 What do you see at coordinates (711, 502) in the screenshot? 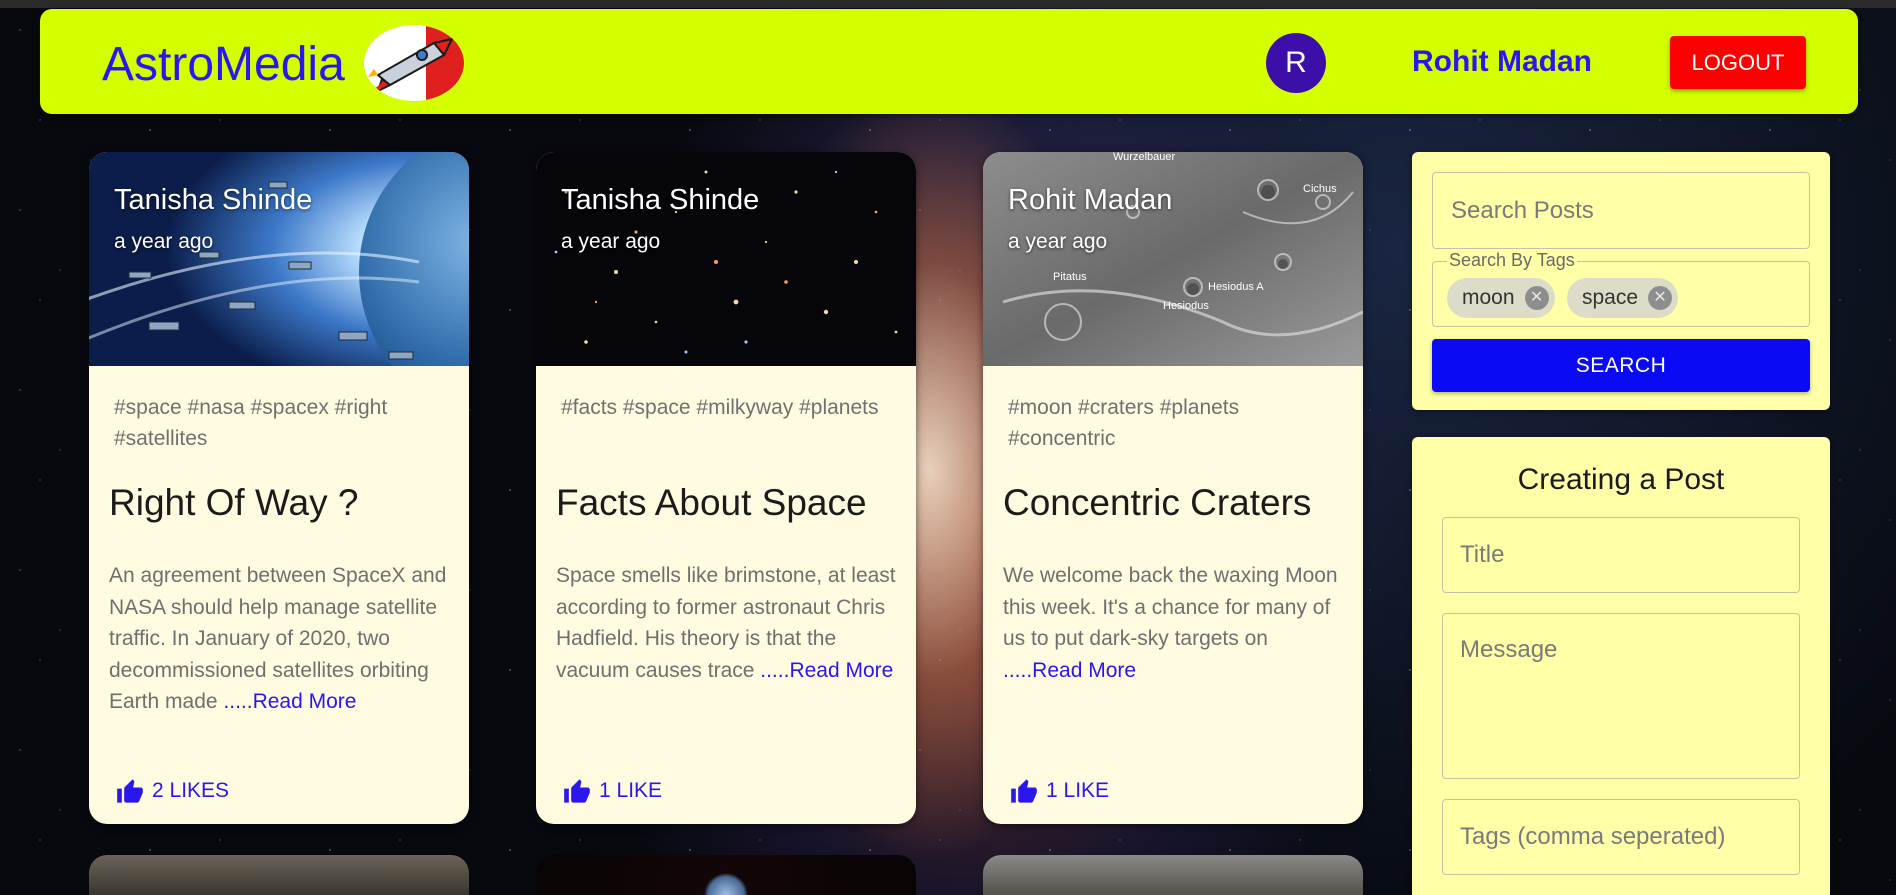
I see `post-title: Facts About Space` at bounding box center [711, 502].